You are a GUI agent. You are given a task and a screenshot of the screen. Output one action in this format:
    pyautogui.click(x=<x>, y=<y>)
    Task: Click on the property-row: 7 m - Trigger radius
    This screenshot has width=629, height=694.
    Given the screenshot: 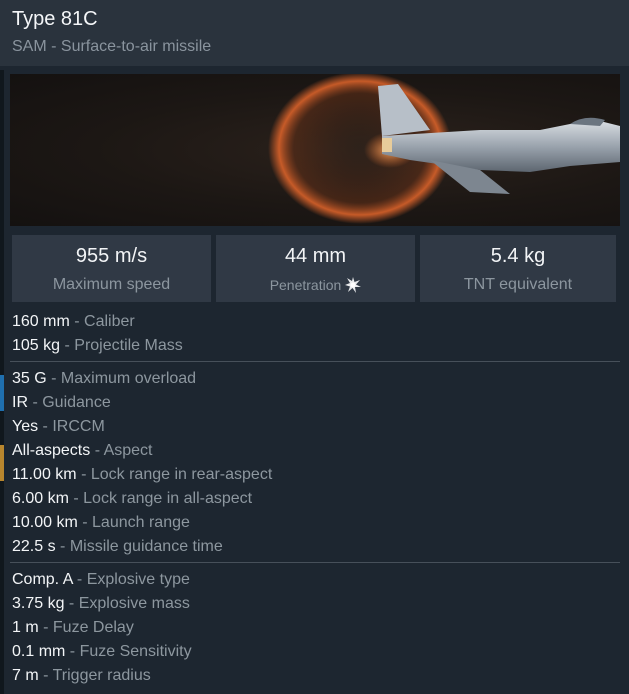 What is the action you would take?
    pyautogui.click(x=316, y=676)
    